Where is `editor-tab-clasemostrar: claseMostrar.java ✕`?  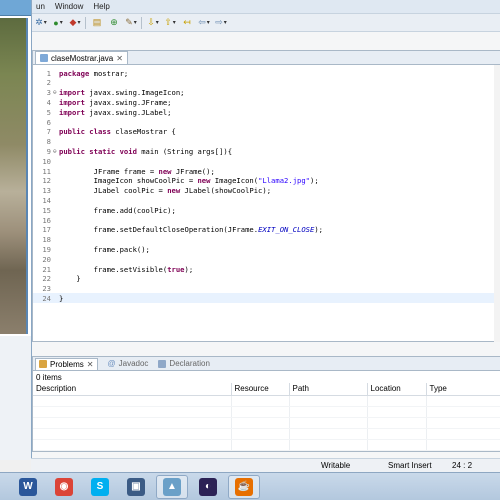
editor-tab-clasemostrar: claseMostrar.java ✕ is located at coordinates (81, 57).